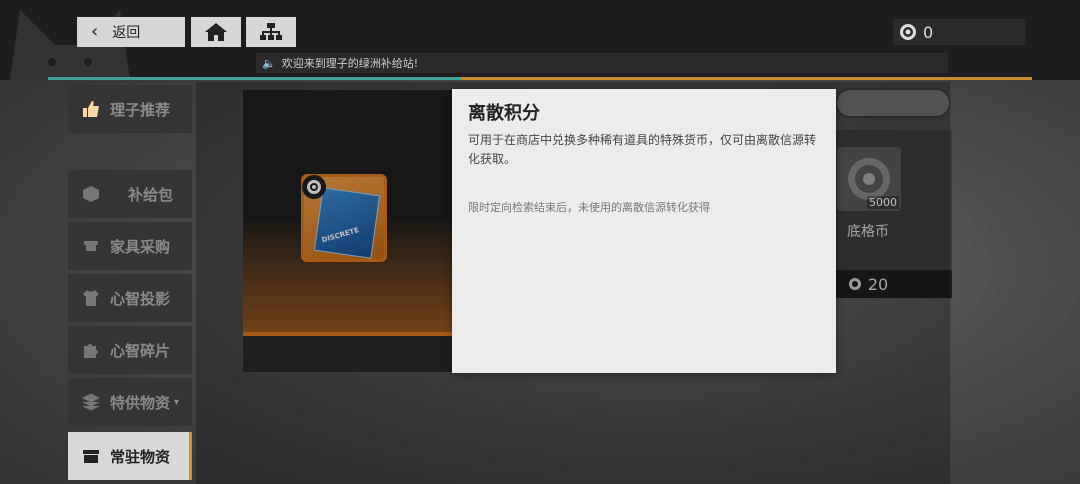 The width and height of the screenshot is (1080, 484). What do you see at coordinates (140, 109) in the screenshot?
I see `sidebar-item-label: 理子推荐` at bounding box center [140, 109].